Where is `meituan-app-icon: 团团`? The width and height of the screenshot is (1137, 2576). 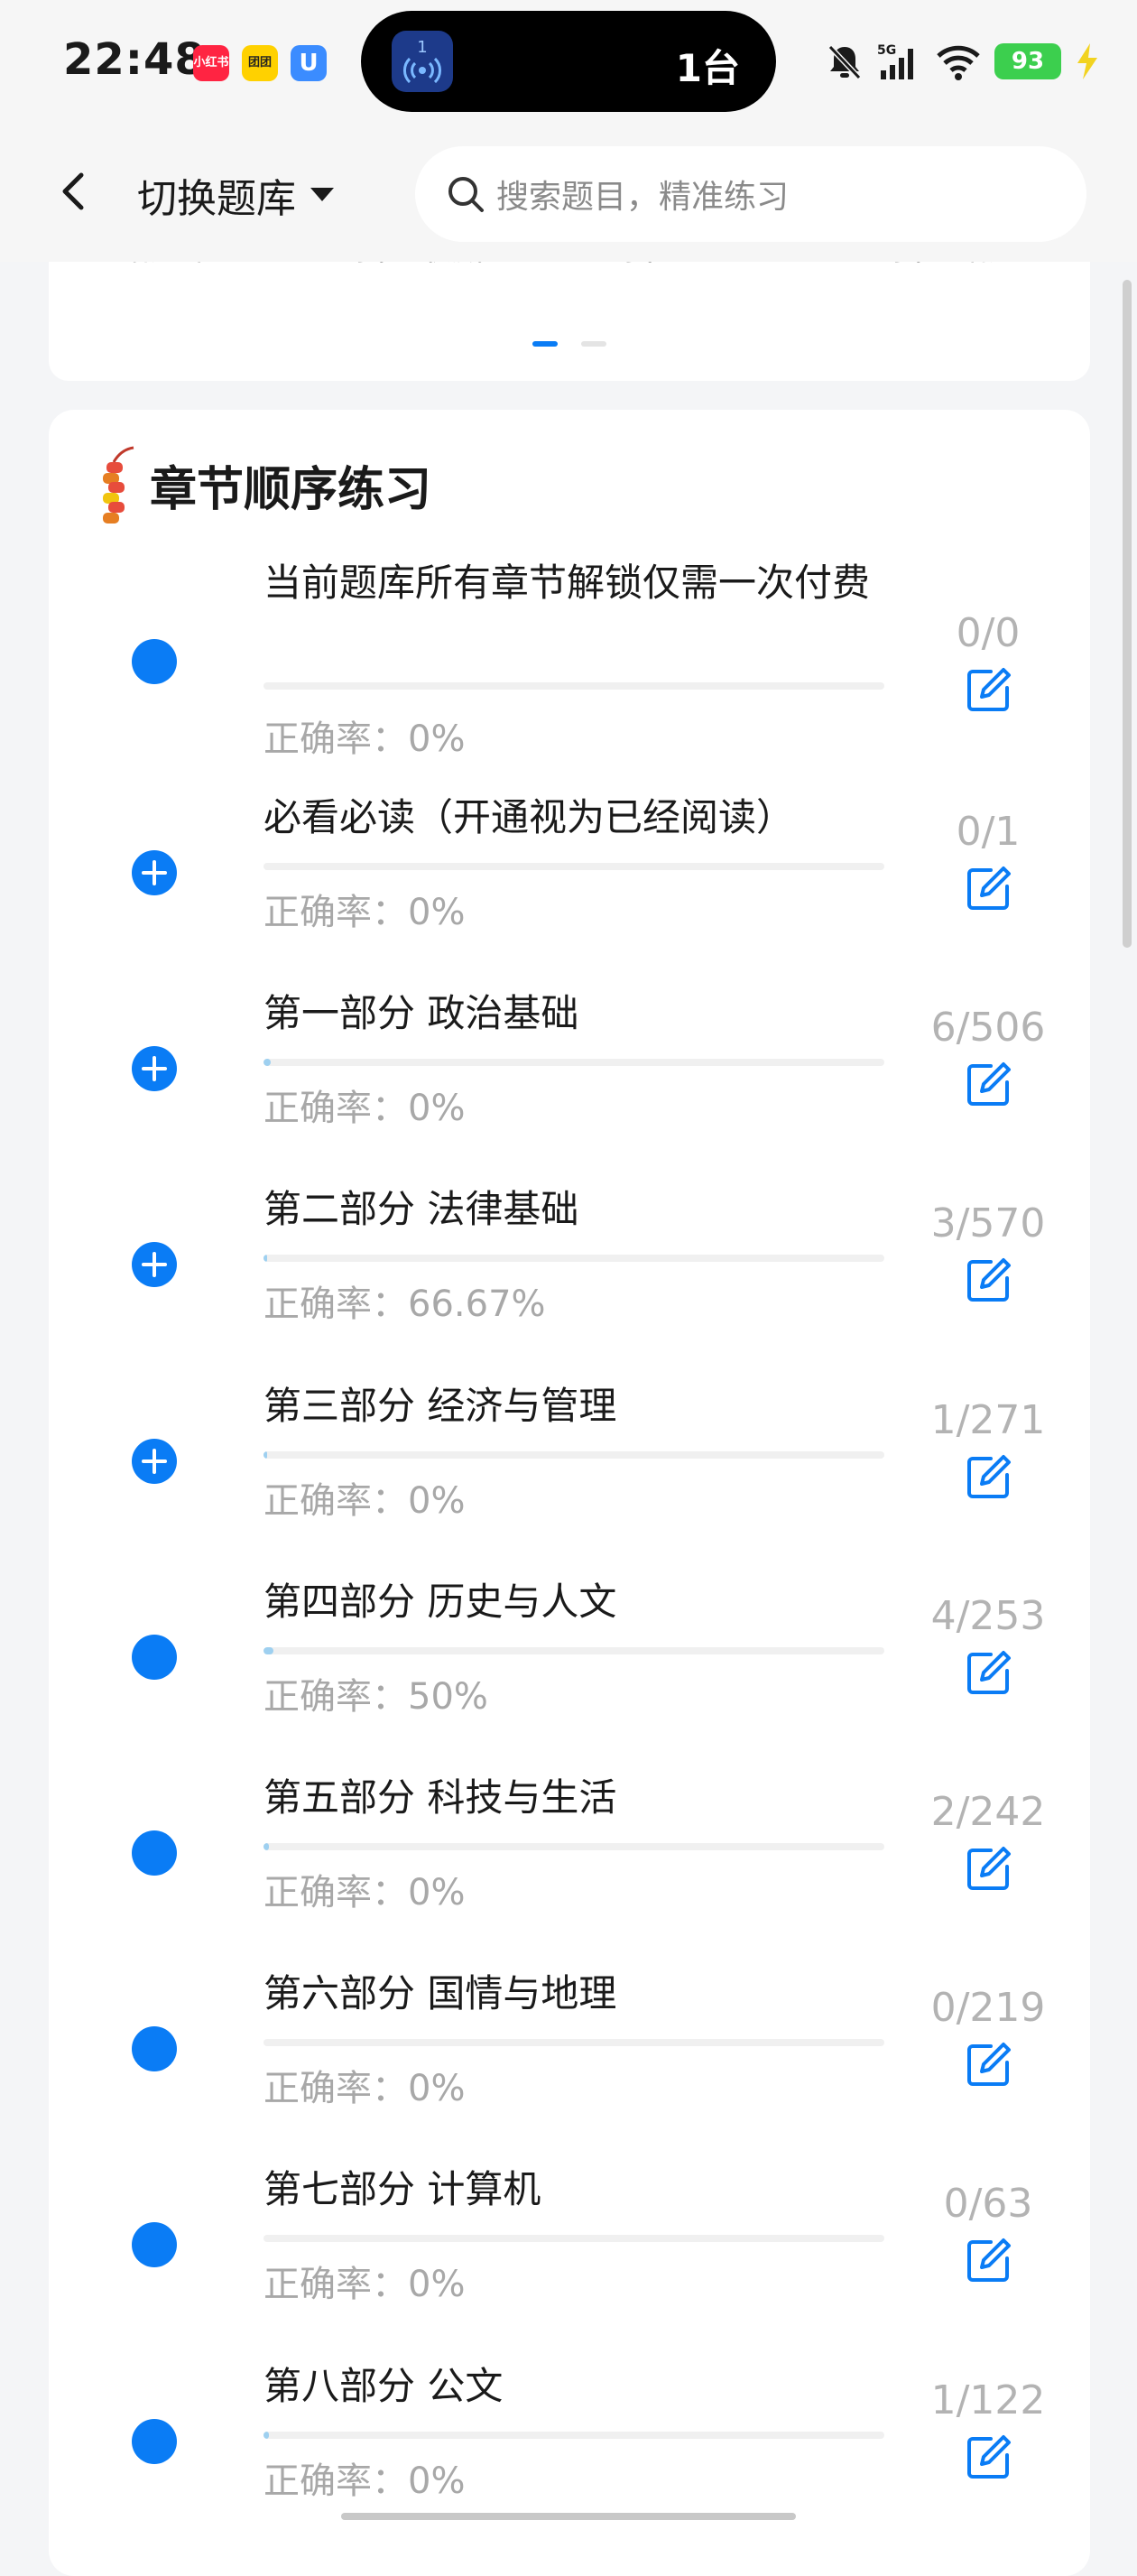 meituan-app-icon: 团团 is located at coordinates (260, 63).